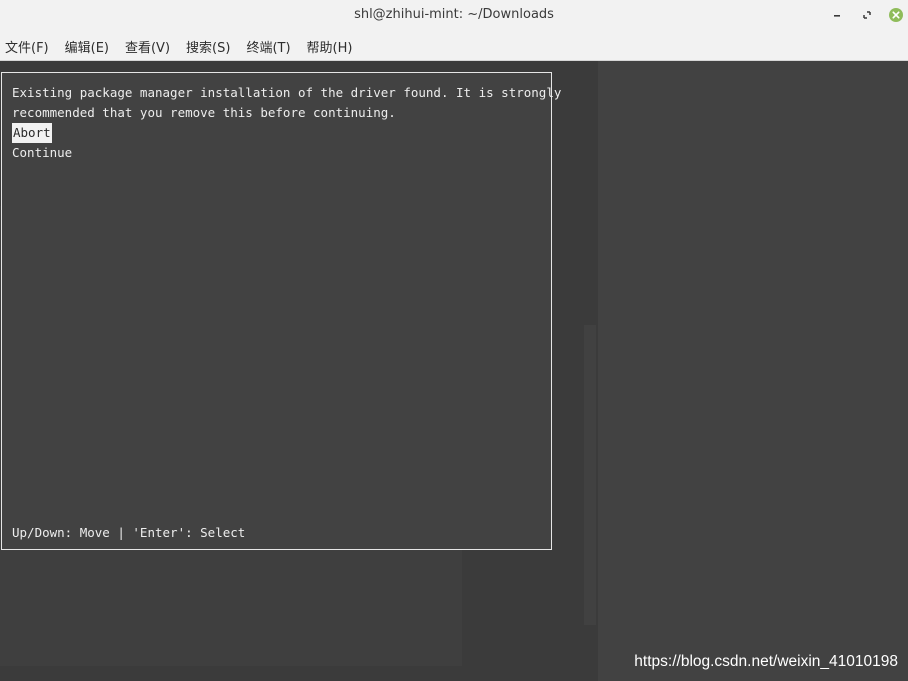  Describe the element at coordinates (766, 661) in the screenshot. I see `watermark: https://blog.csdn.net/weixin_41010198` at that location.